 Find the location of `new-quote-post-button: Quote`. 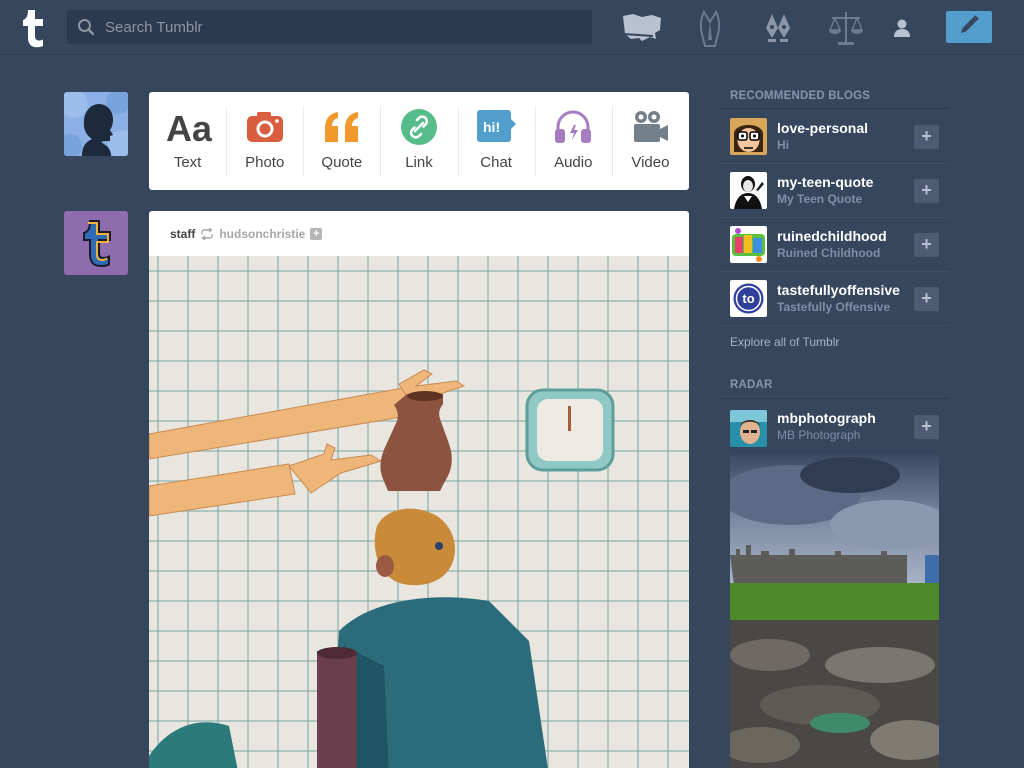

new-quote-post-button: Quote is located at coordinates (341, 141).